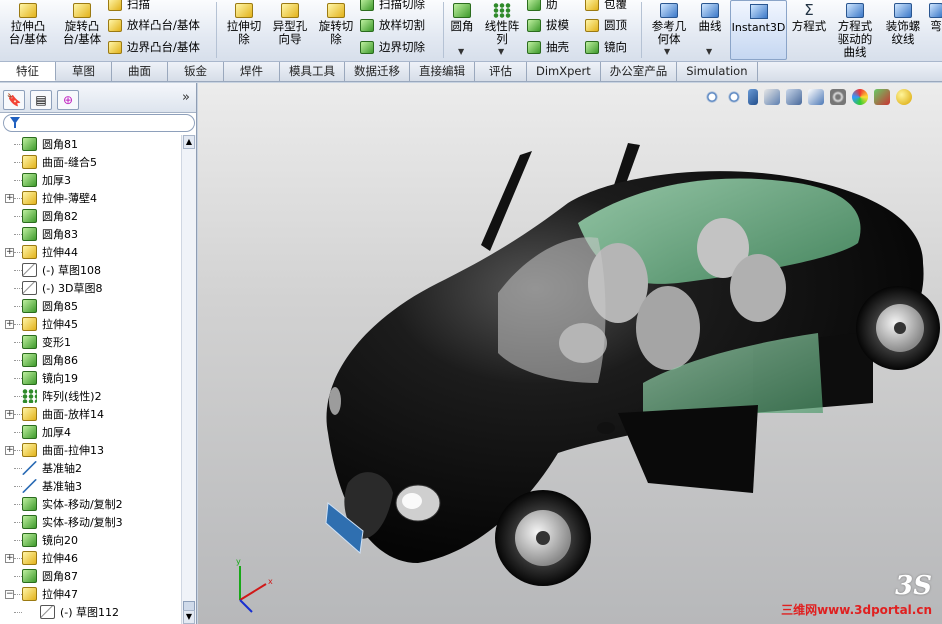 The height and width of the screenshot is (624, 942). I want to click on equation-curve-button: 方程式 驱动的 曲线, so click(855, 31).